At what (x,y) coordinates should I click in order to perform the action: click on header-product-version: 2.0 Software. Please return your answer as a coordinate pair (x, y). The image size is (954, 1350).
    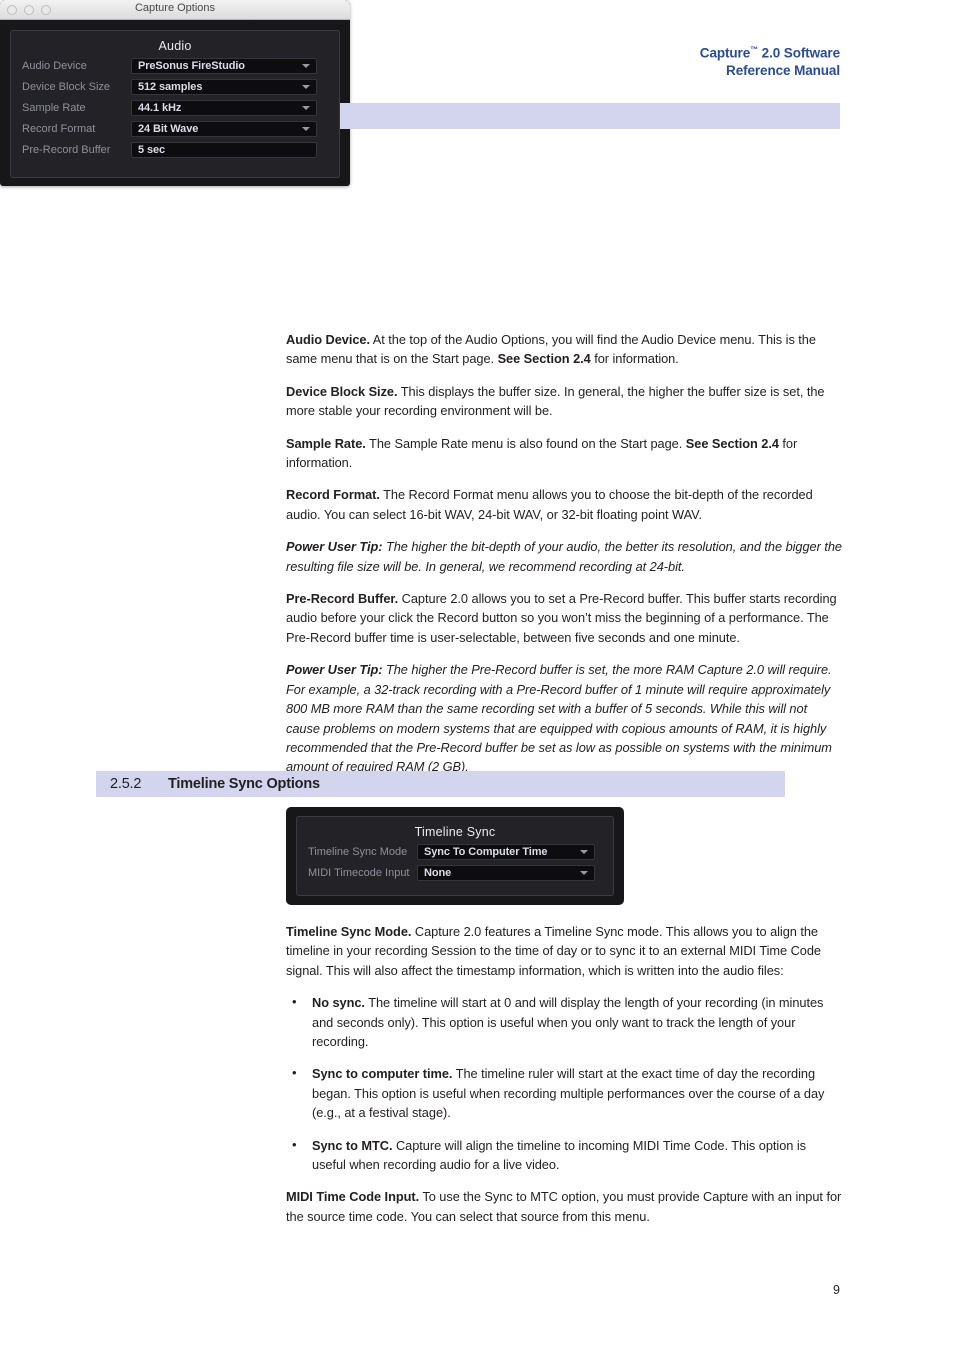
    Looking at the image, I should click on (799, 53).